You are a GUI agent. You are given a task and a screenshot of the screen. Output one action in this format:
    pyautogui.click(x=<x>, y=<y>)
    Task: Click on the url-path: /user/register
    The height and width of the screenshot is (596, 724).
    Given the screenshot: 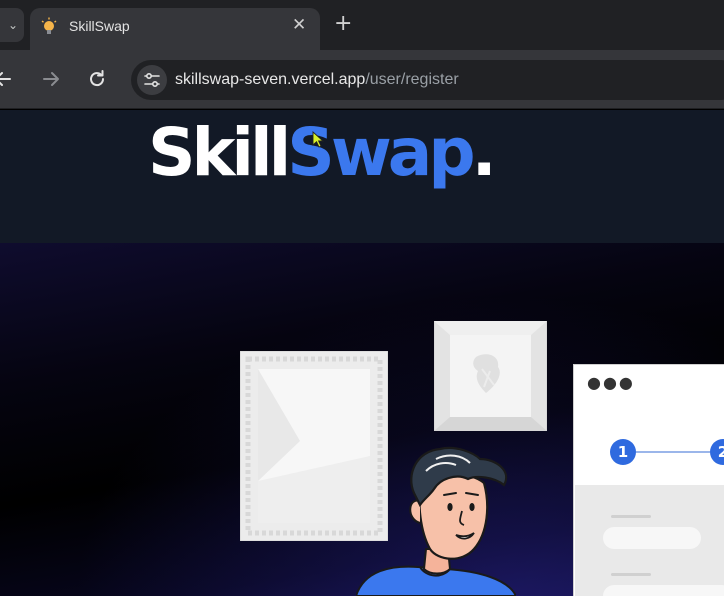 What is the action you would take?
    pyautogui.click(x=412, y=79)
    